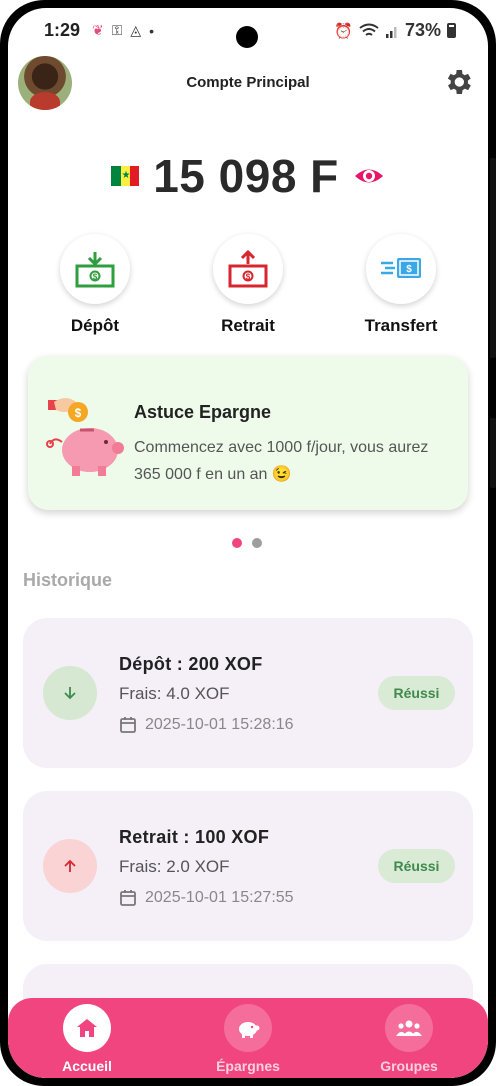 Image resolution: width=496 pixels, height=1086 pixels. I want to click on nav-label-savings: Épargnes, so click(248, 1066).